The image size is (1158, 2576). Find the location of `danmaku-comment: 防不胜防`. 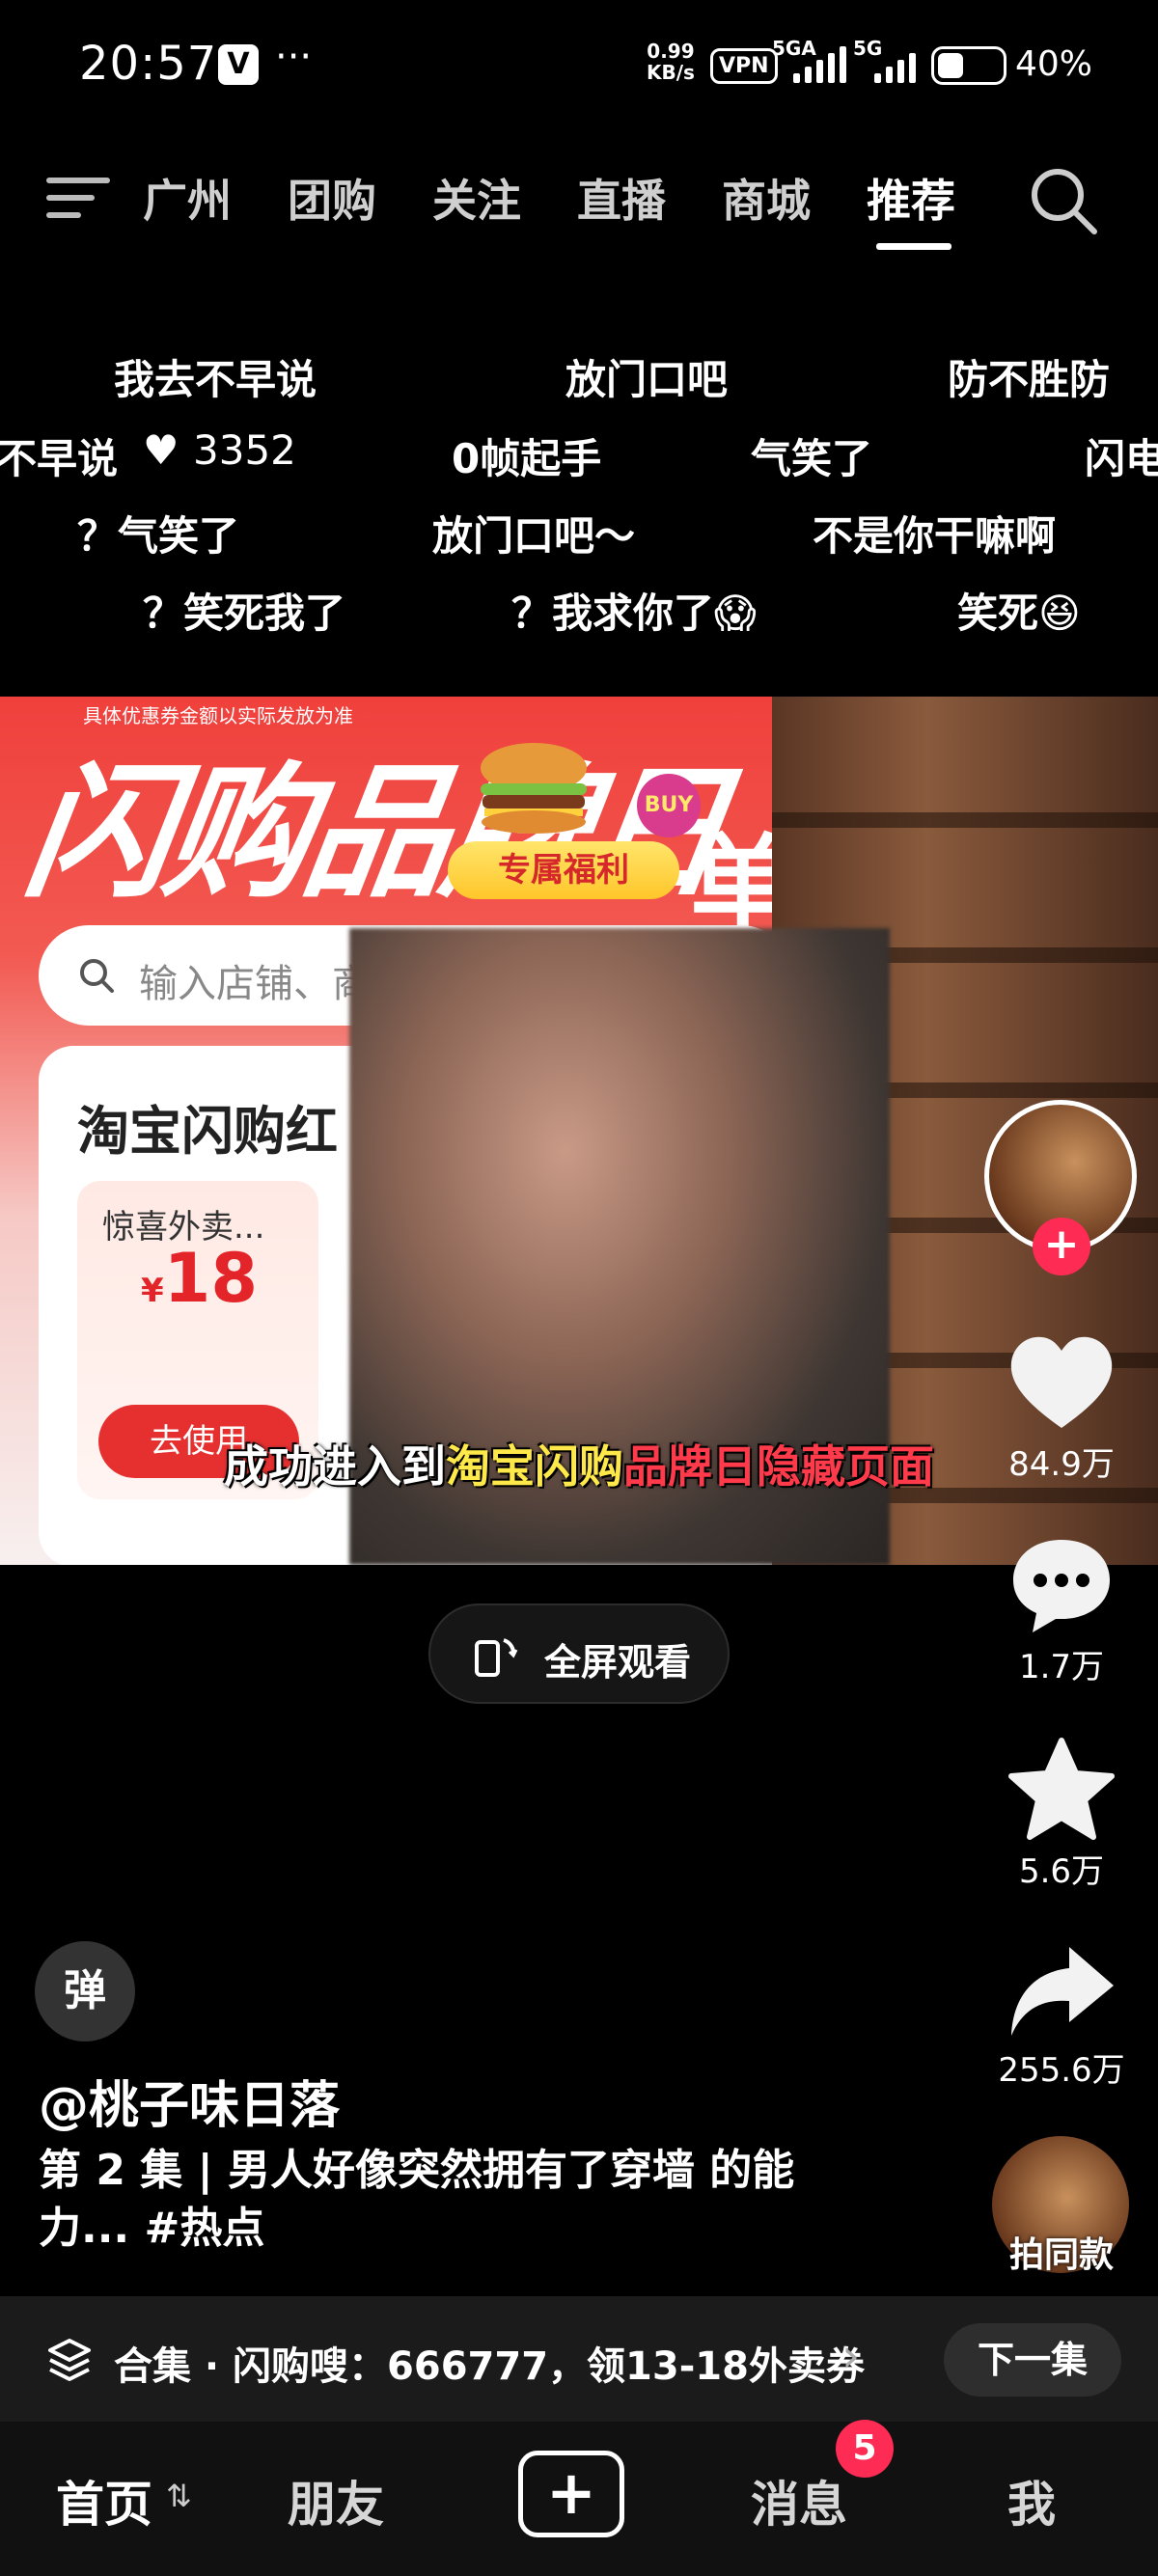

danmaku-comment: 防不胜防 is located at coordinates (1029, 380).